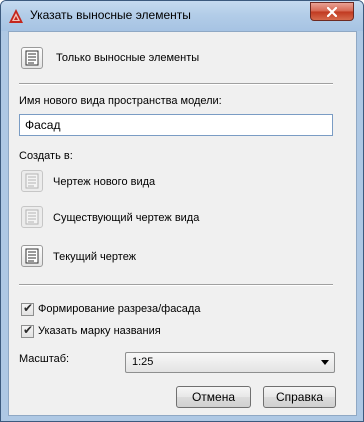 The width and height of the screenshot is (364, 422). I want to click on existing-view-drawing-button, so click(32, 217).